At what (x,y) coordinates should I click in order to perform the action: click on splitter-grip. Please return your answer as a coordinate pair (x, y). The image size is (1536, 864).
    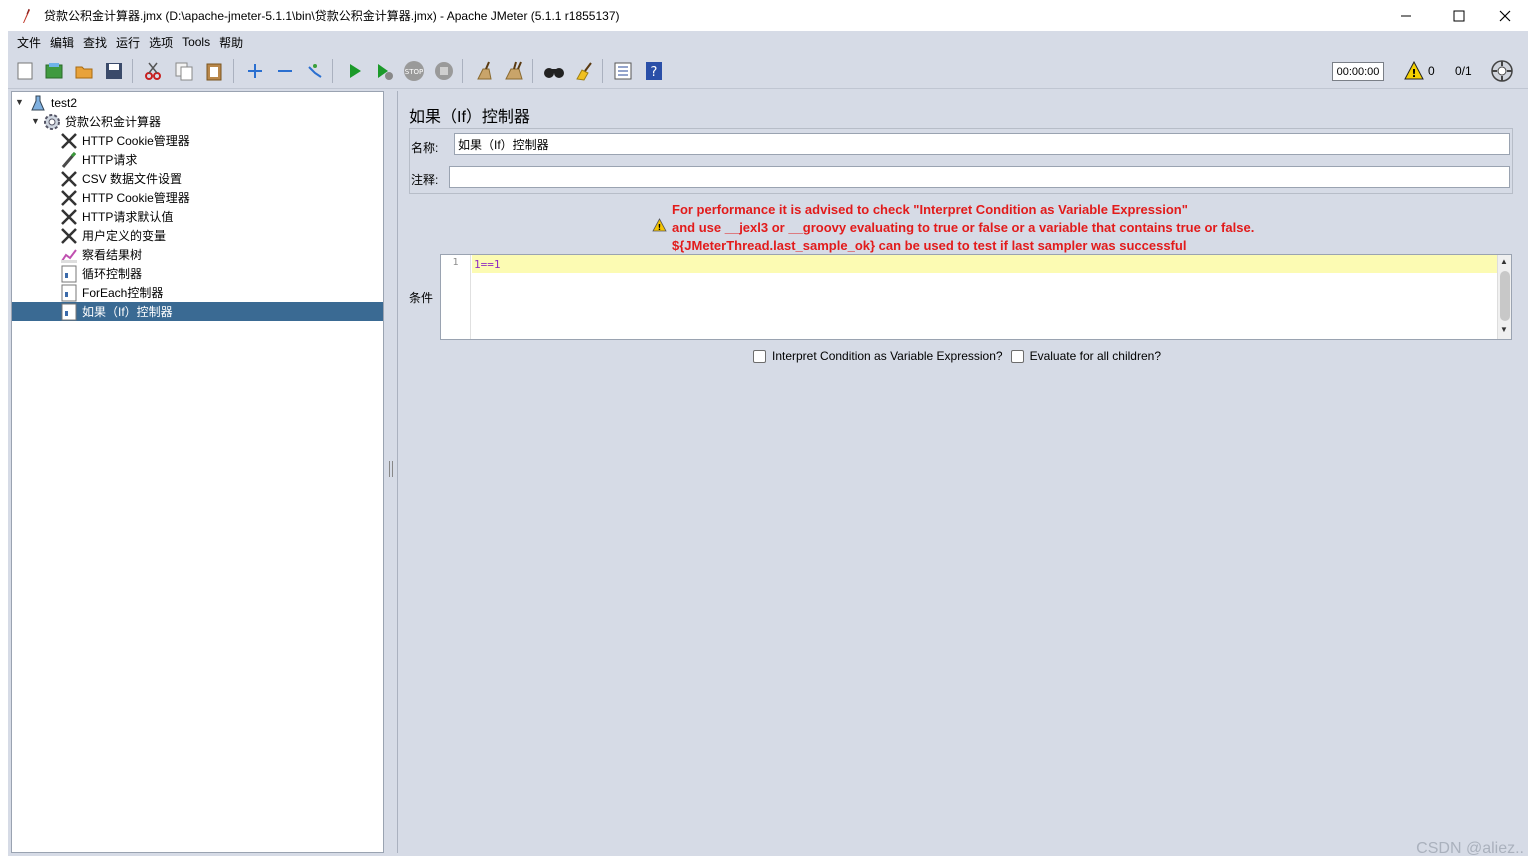
    Looking at the image, I should click on (391, 469).